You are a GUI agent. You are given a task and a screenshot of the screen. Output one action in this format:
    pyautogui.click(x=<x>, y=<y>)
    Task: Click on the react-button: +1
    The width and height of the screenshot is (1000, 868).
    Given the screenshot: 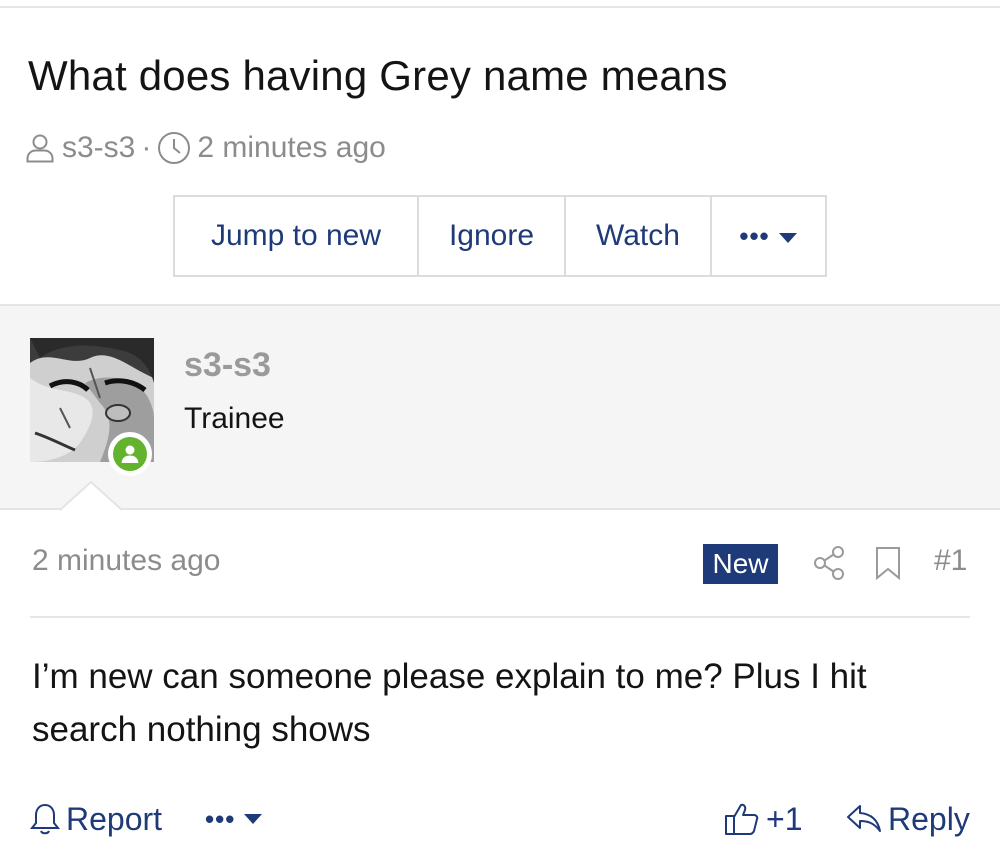 What is the action you would take?
    pyautogui.click(x=763, y=819)
    